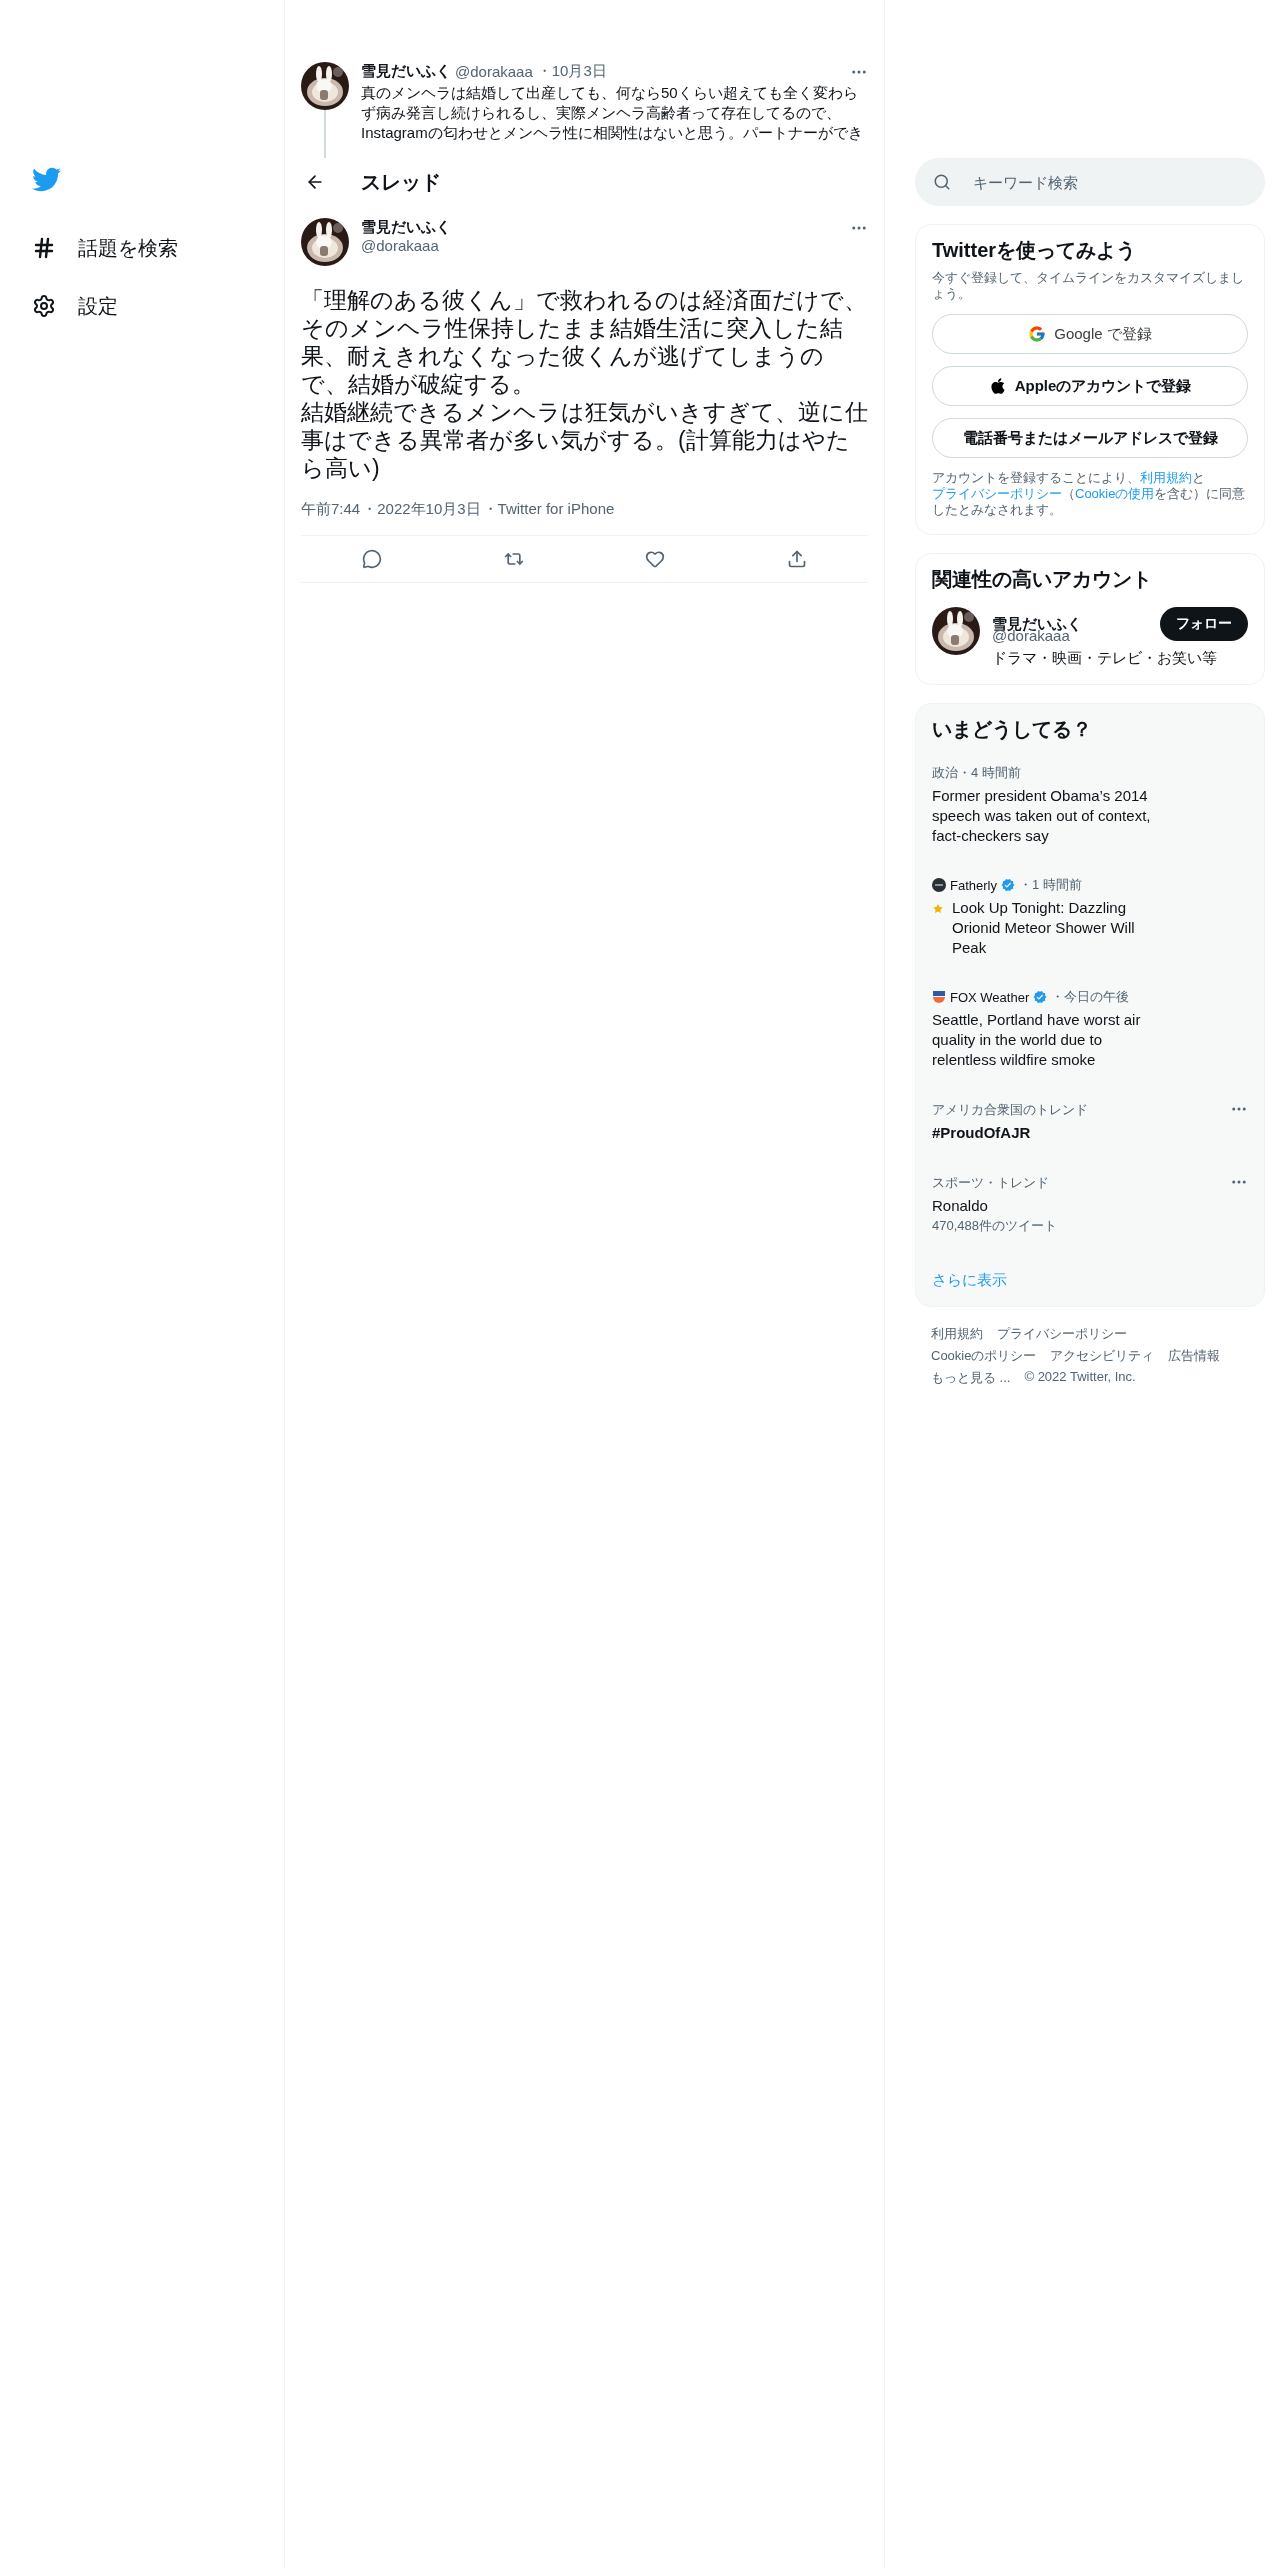 The height and width of the screenshot is (2568, 1284). Describe the element at coordinates (797, 559) in the screenshot. I see `share-icon` at that location.